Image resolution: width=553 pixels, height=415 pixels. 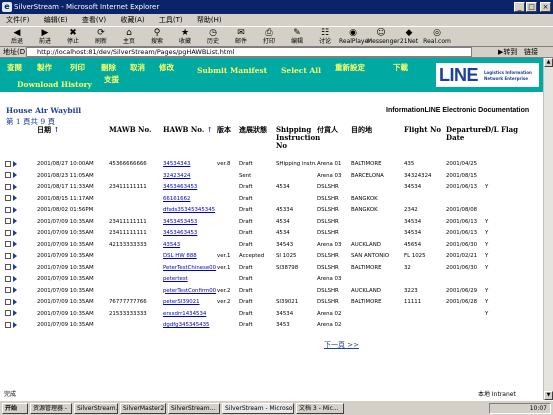 What do you see at coordinates (213, 37) in the screenshot?
I see `toolbar-button-history: ◷ 历史` at bounding box center [213, 37].